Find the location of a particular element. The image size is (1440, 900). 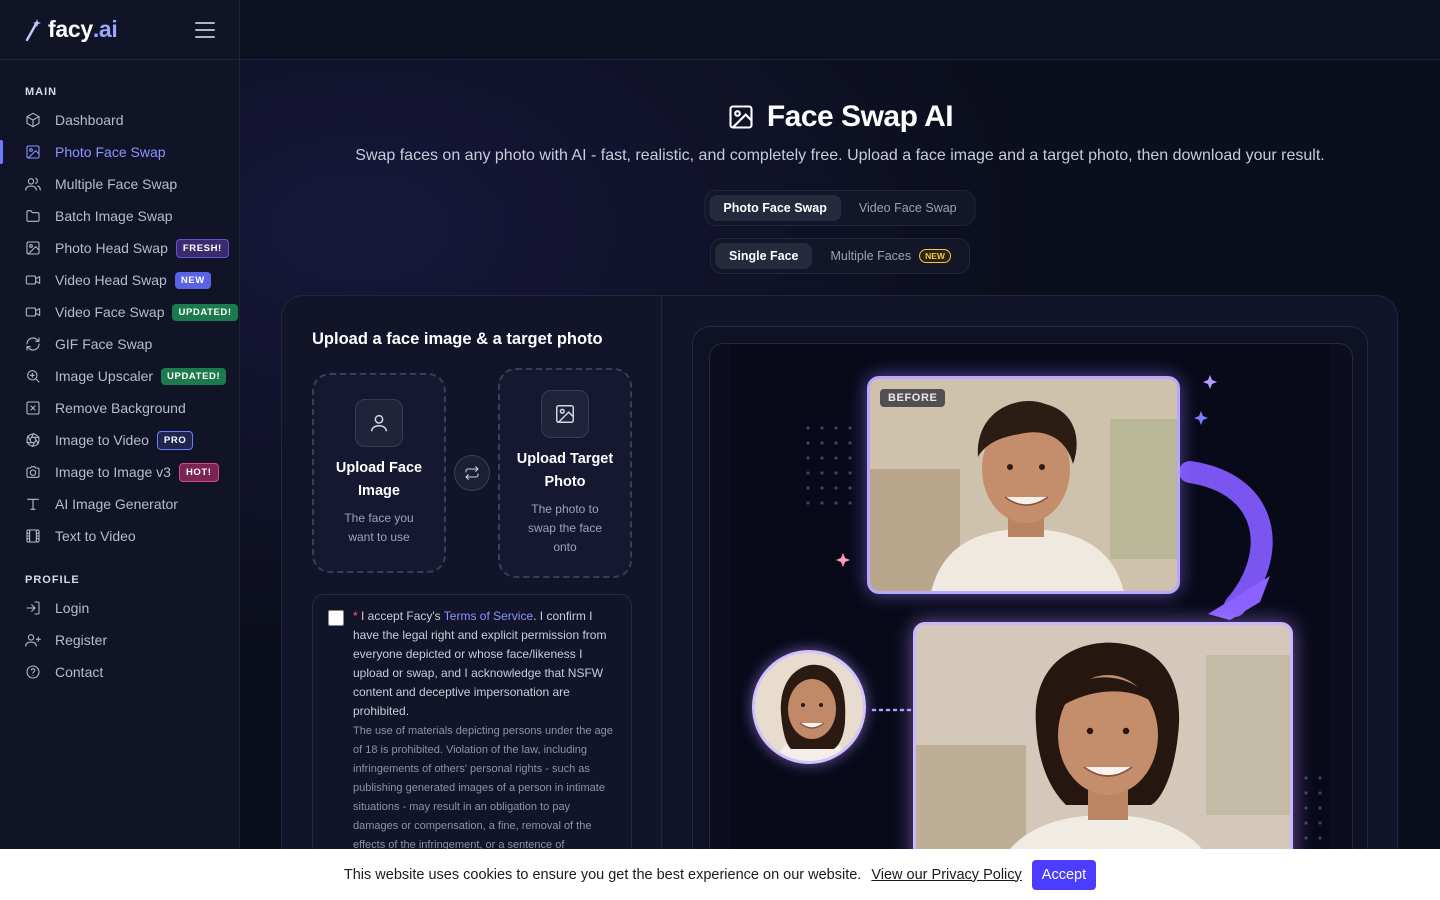

person-after-icon is located at coordinates (1103, 752).